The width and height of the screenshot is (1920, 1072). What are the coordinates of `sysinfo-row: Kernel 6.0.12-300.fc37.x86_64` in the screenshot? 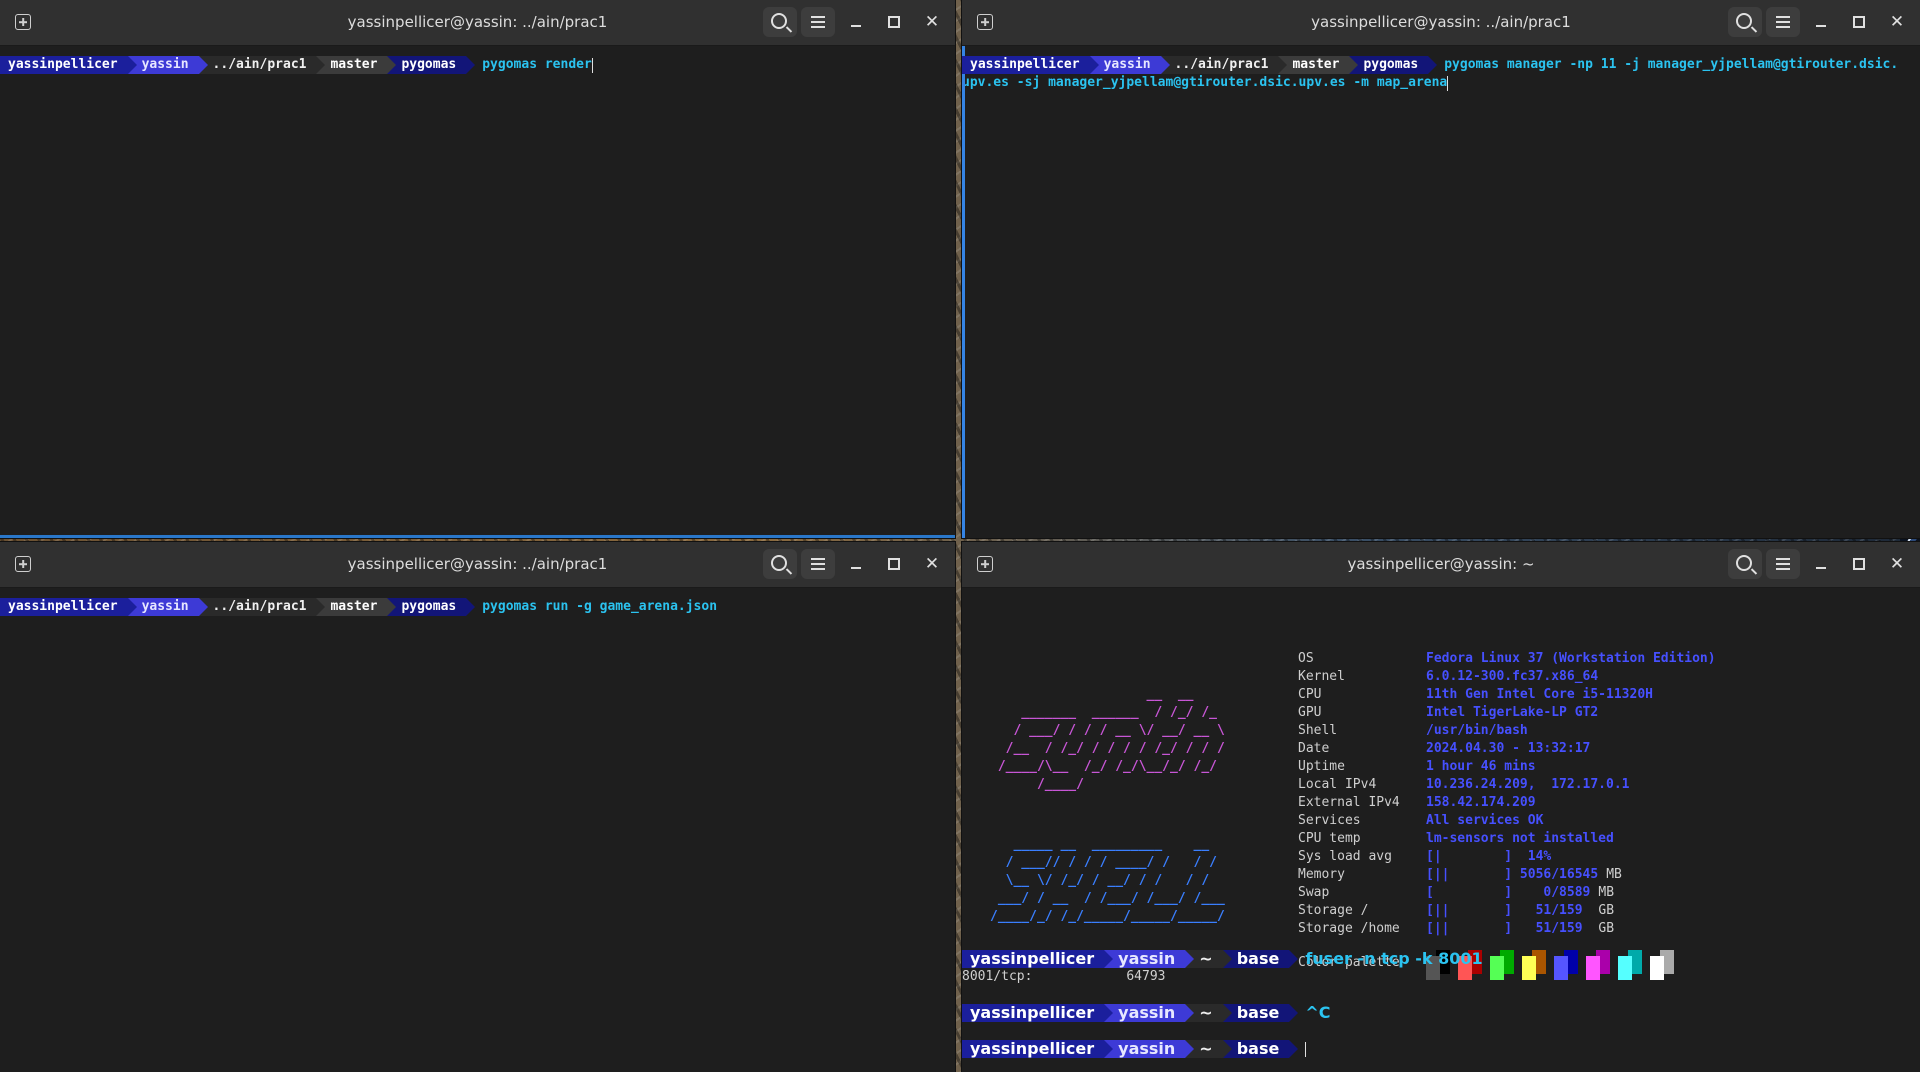 It's located at (1507, 677).